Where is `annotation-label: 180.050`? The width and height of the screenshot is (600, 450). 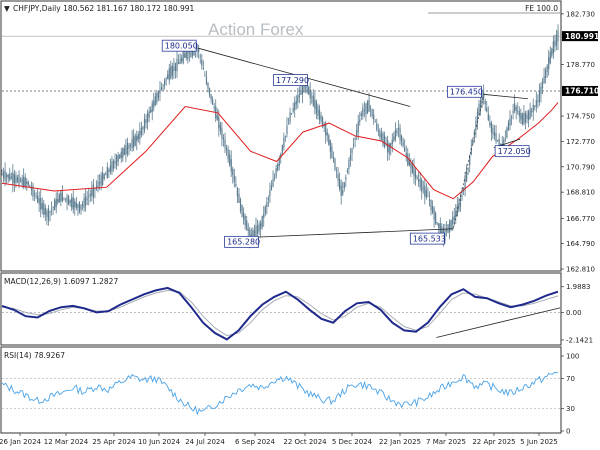 annotation-label: 180.050 is located at coordinates (181, 45).